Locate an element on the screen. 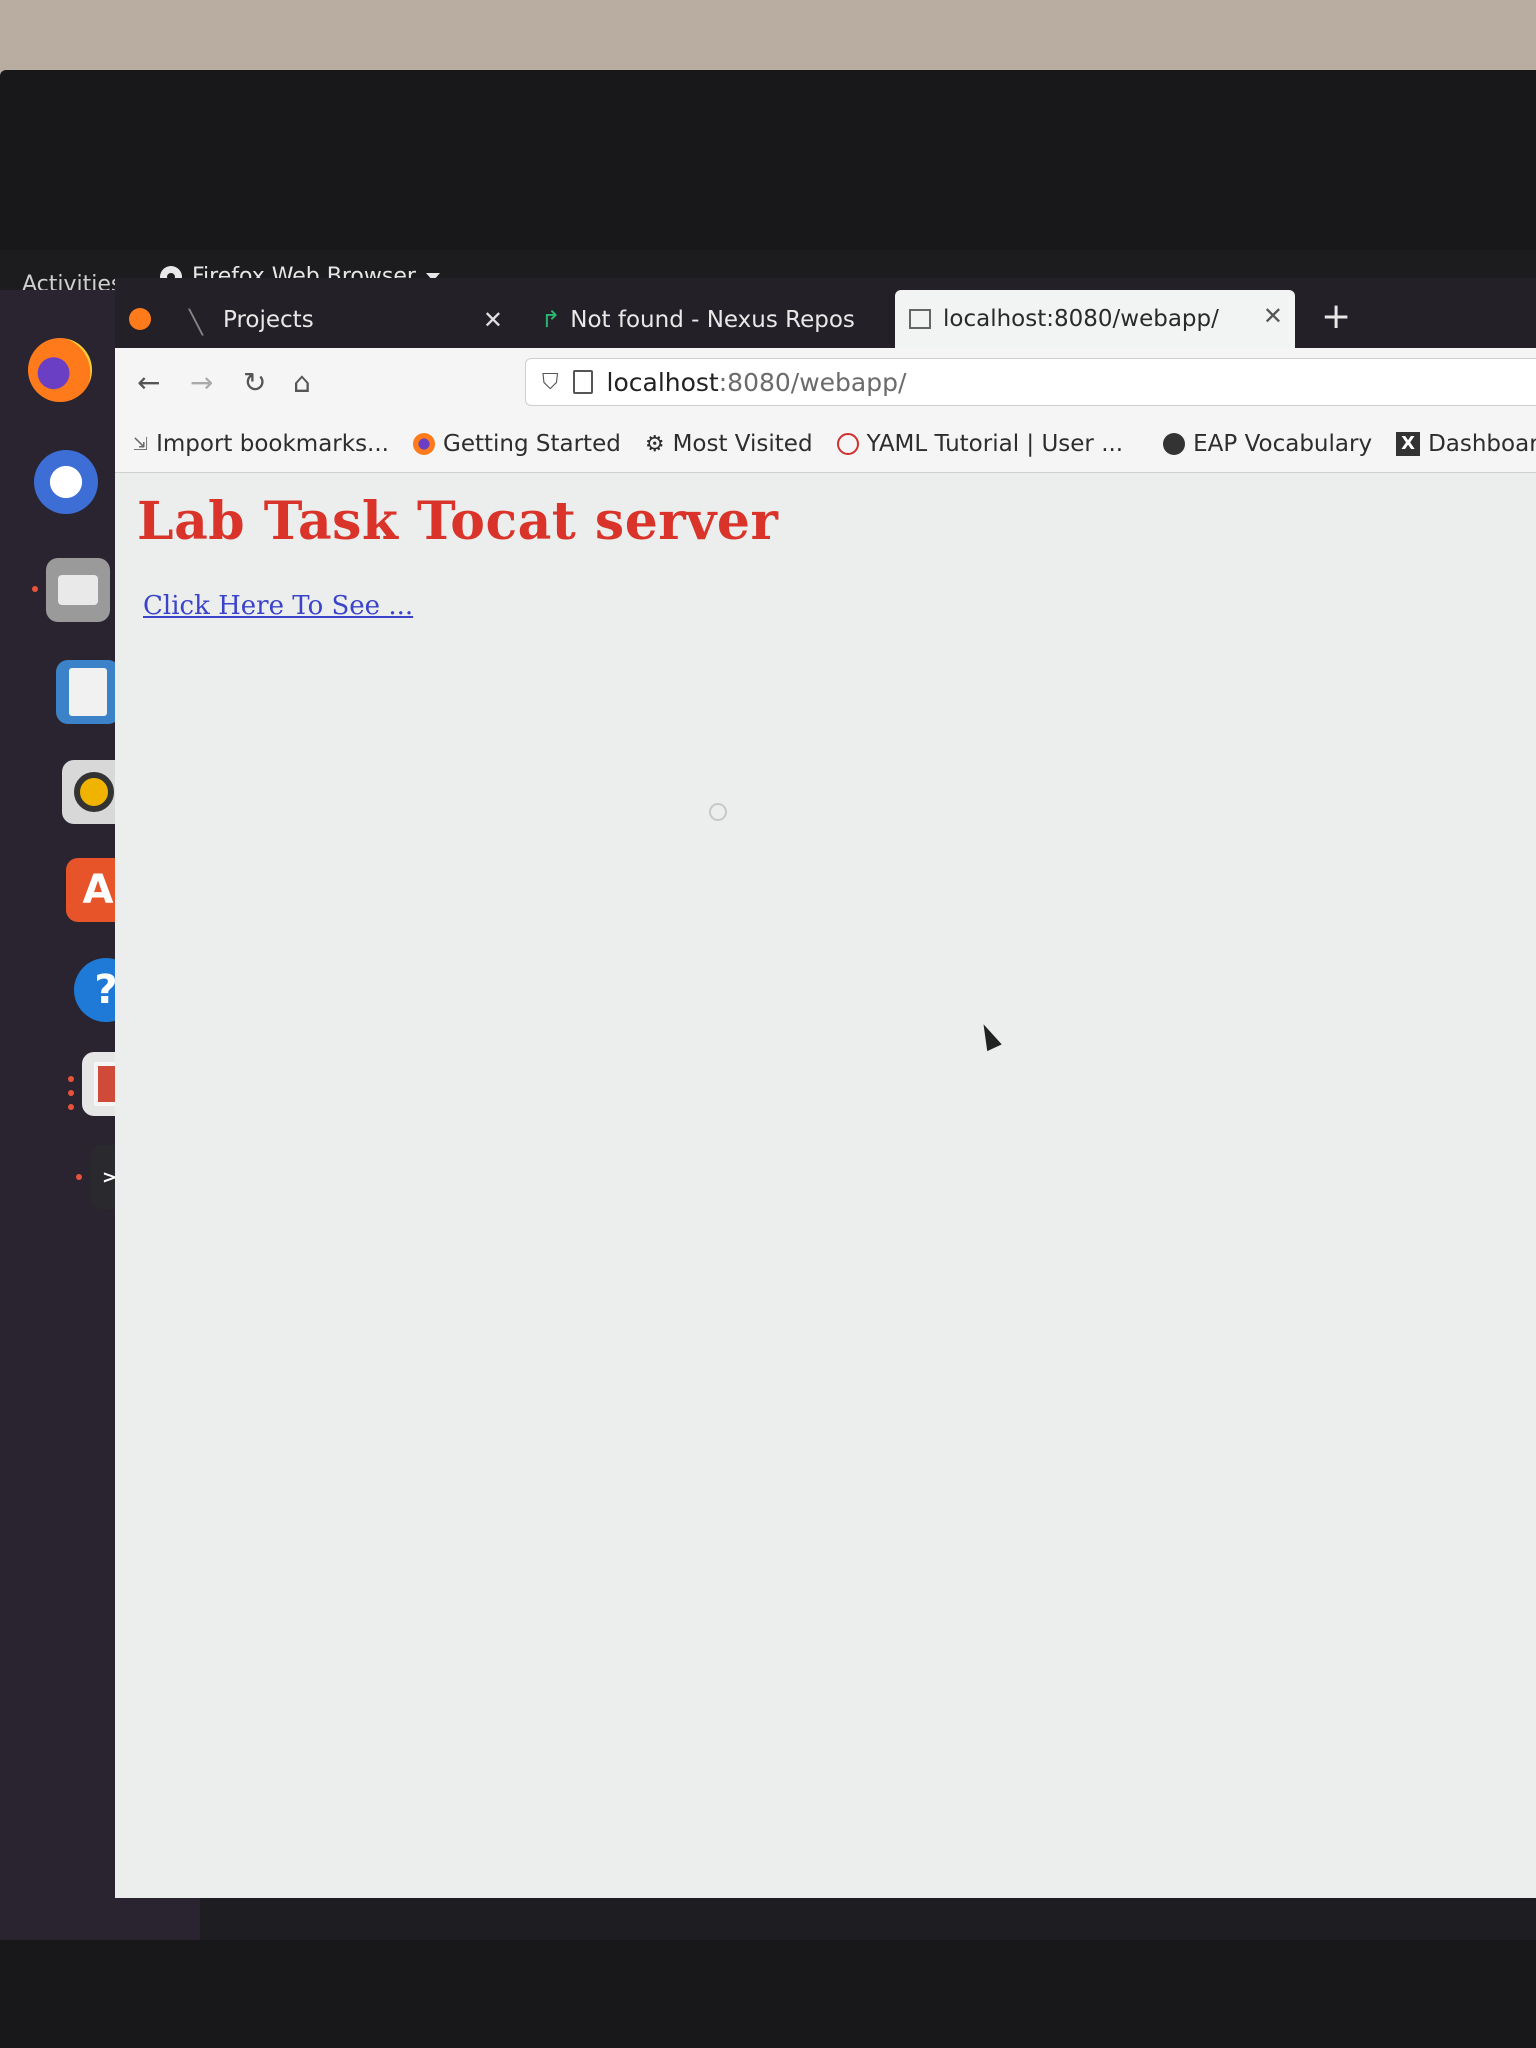  bookmark-getting-started: Getting Started is located at coordinates (517, 444).